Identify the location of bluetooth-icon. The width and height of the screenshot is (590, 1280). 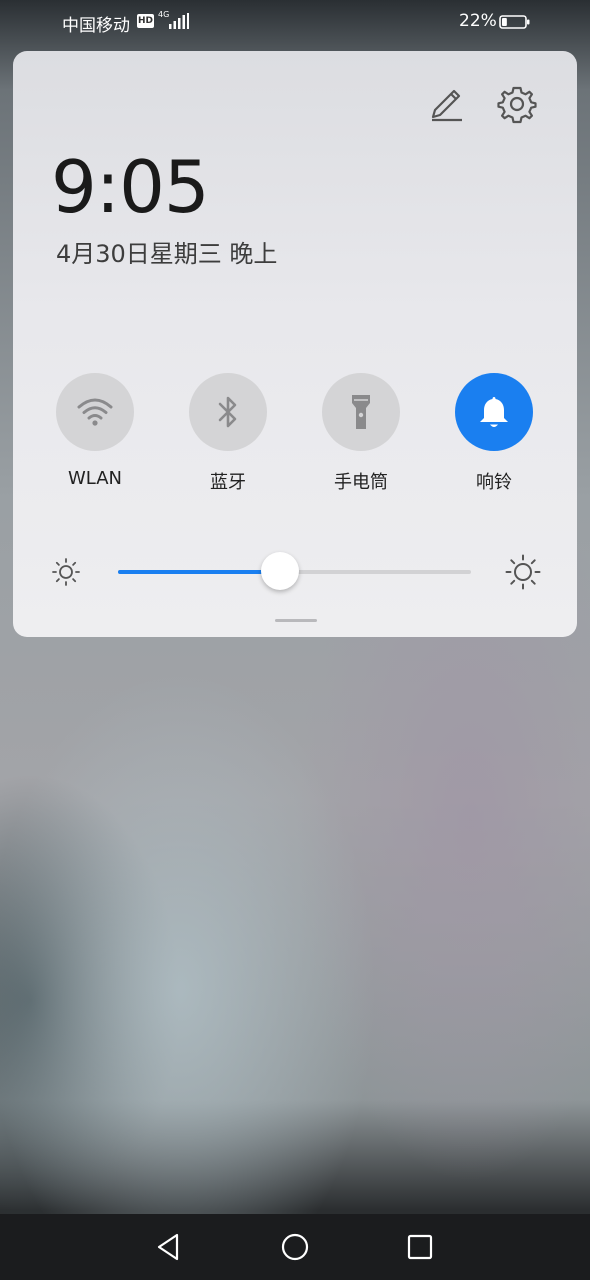
(227, 412).